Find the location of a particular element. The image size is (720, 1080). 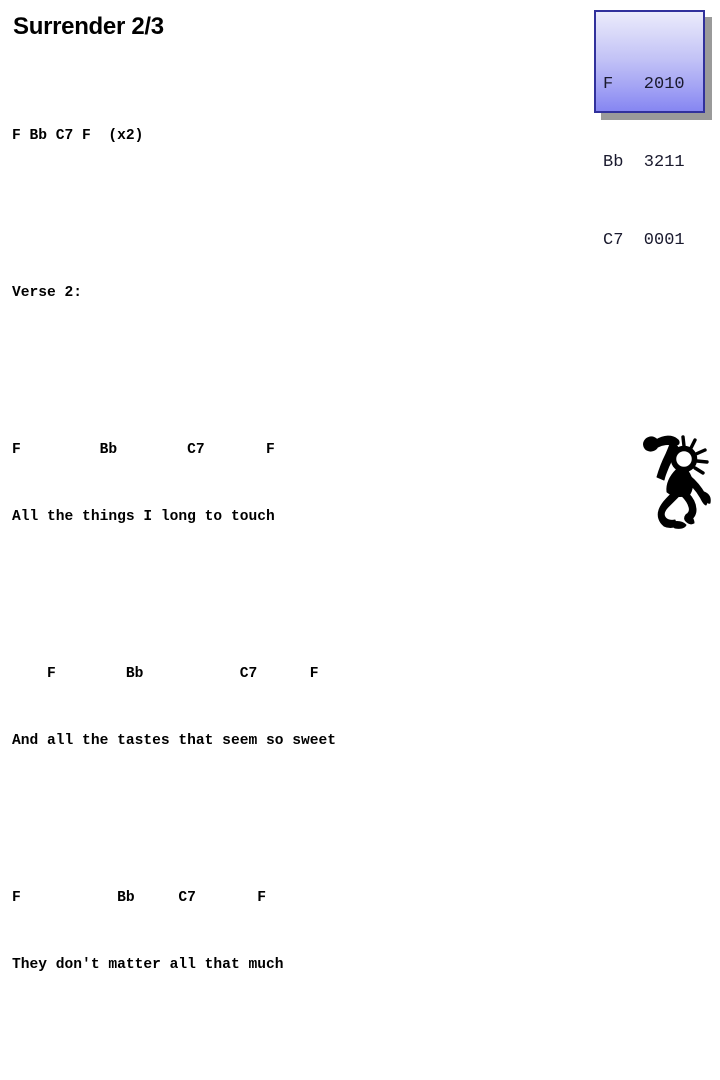

lyric-line: And all the tastes that seem so sweet is located at coordinates (174, 741).